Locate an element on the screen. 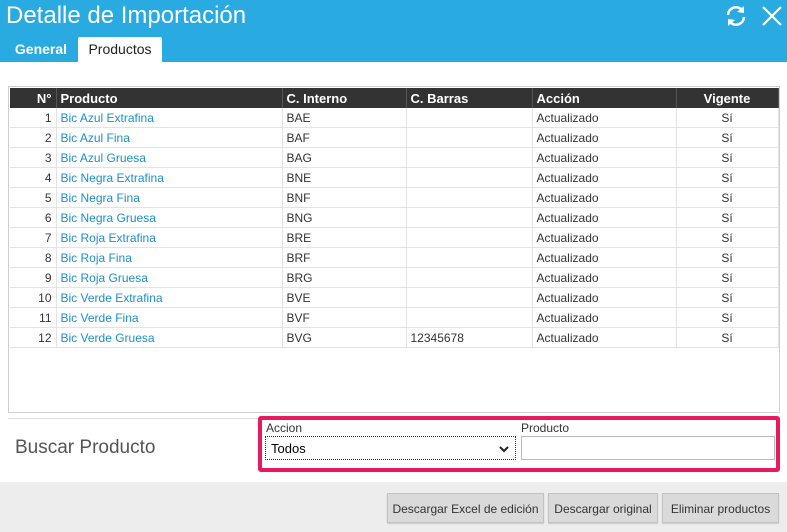  cell-codigo-interno: BAF is located at coordinates (344, 137).